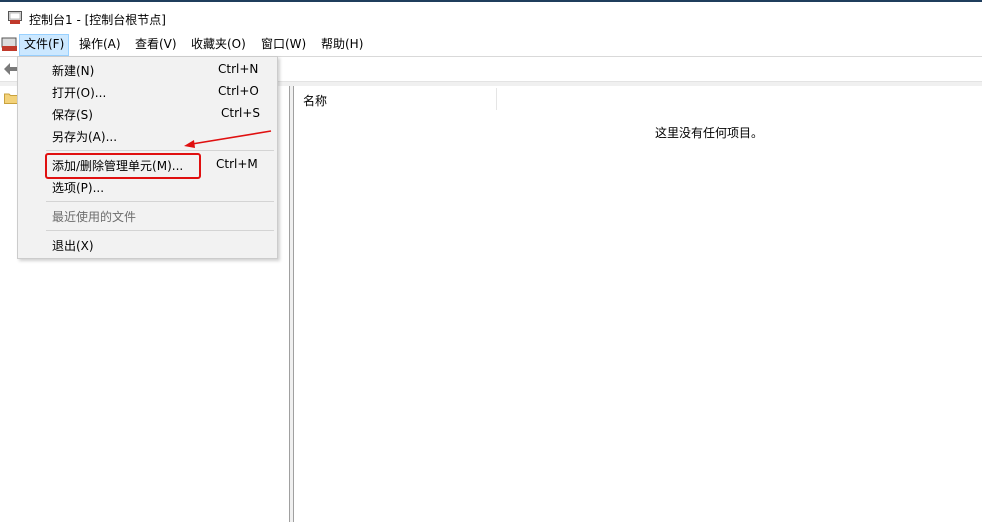 This screenshot has width=982, height=522. Describe the element at coordinates (283, 44) in the screenshot. I see `menu-window: 窗口(W)` at that location.